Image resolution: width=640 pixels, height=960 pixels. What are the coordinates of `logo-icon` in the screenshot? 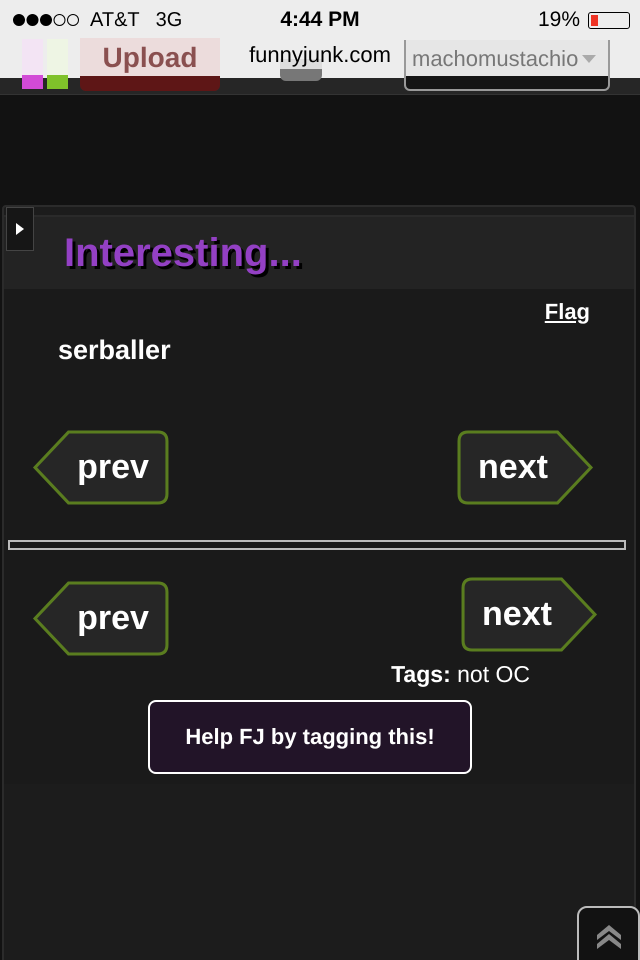 It's located at (45, 64).